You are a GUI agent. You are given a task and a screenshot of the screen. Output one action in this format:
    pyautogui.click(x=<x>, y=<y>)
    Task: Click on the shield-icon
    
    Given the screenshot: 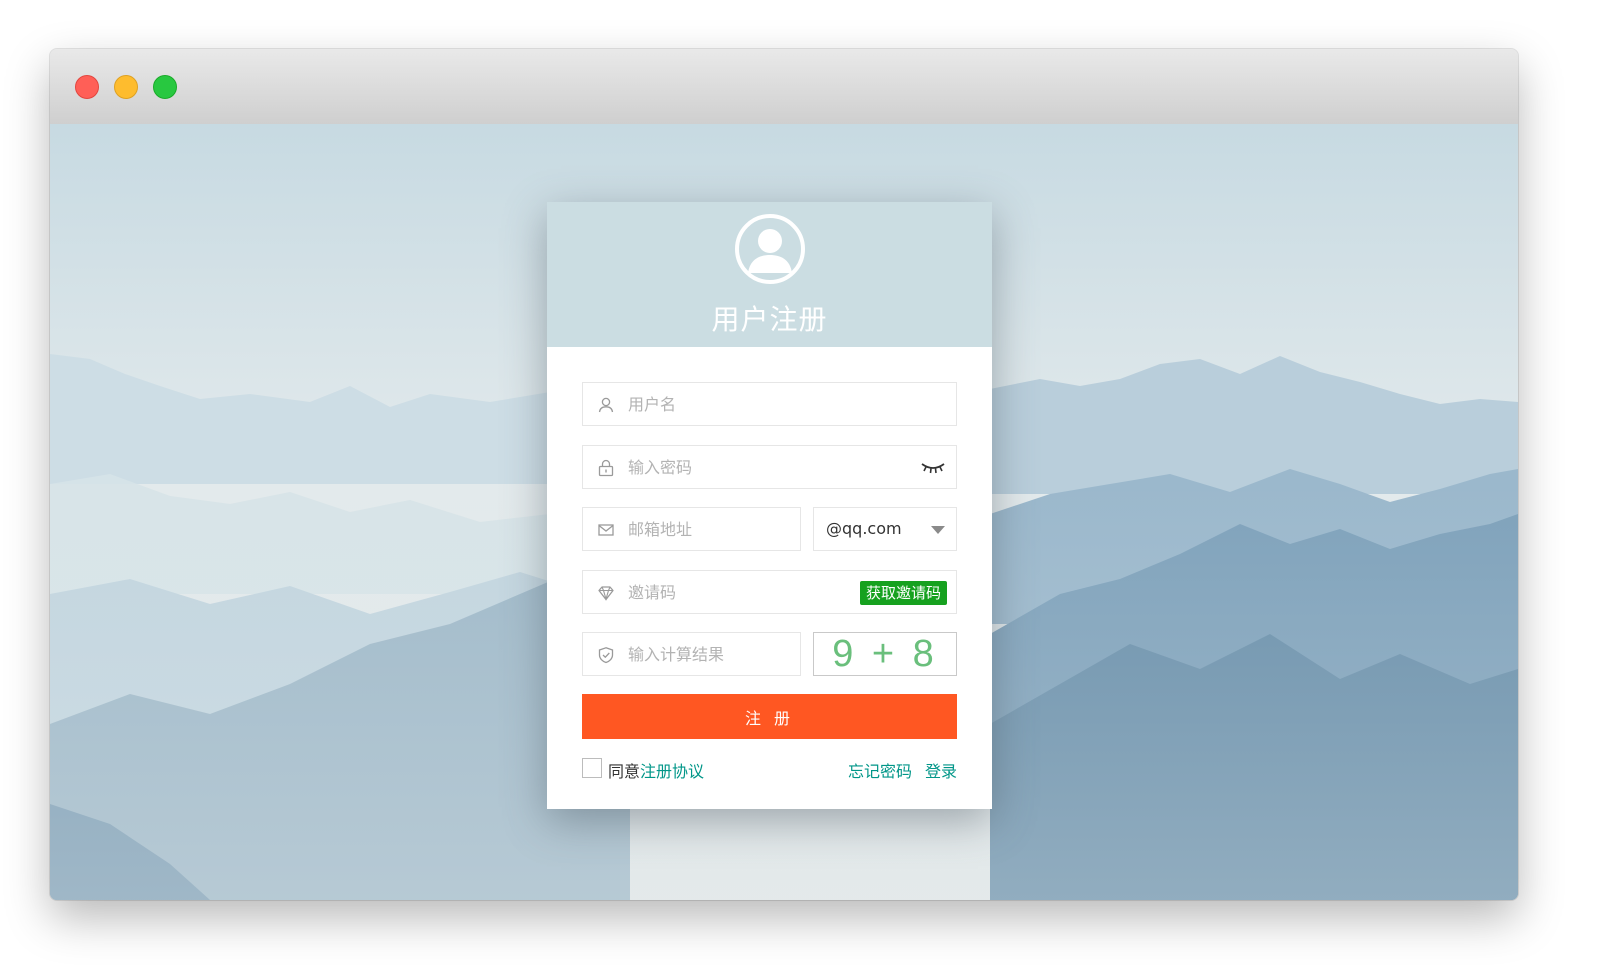 What is the action you would take?
    pyautogui.click(x=606, y=655)
    